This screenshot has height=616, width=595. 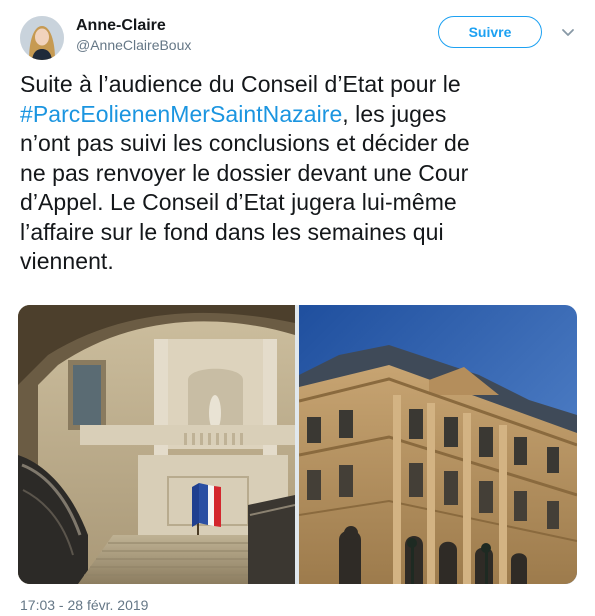 What do you see at coordinates (181, 114) in the screenshot?
I see `hashtag-link: #ParcEolienenMerSaintNazaire` at bounding box center [181, 114].